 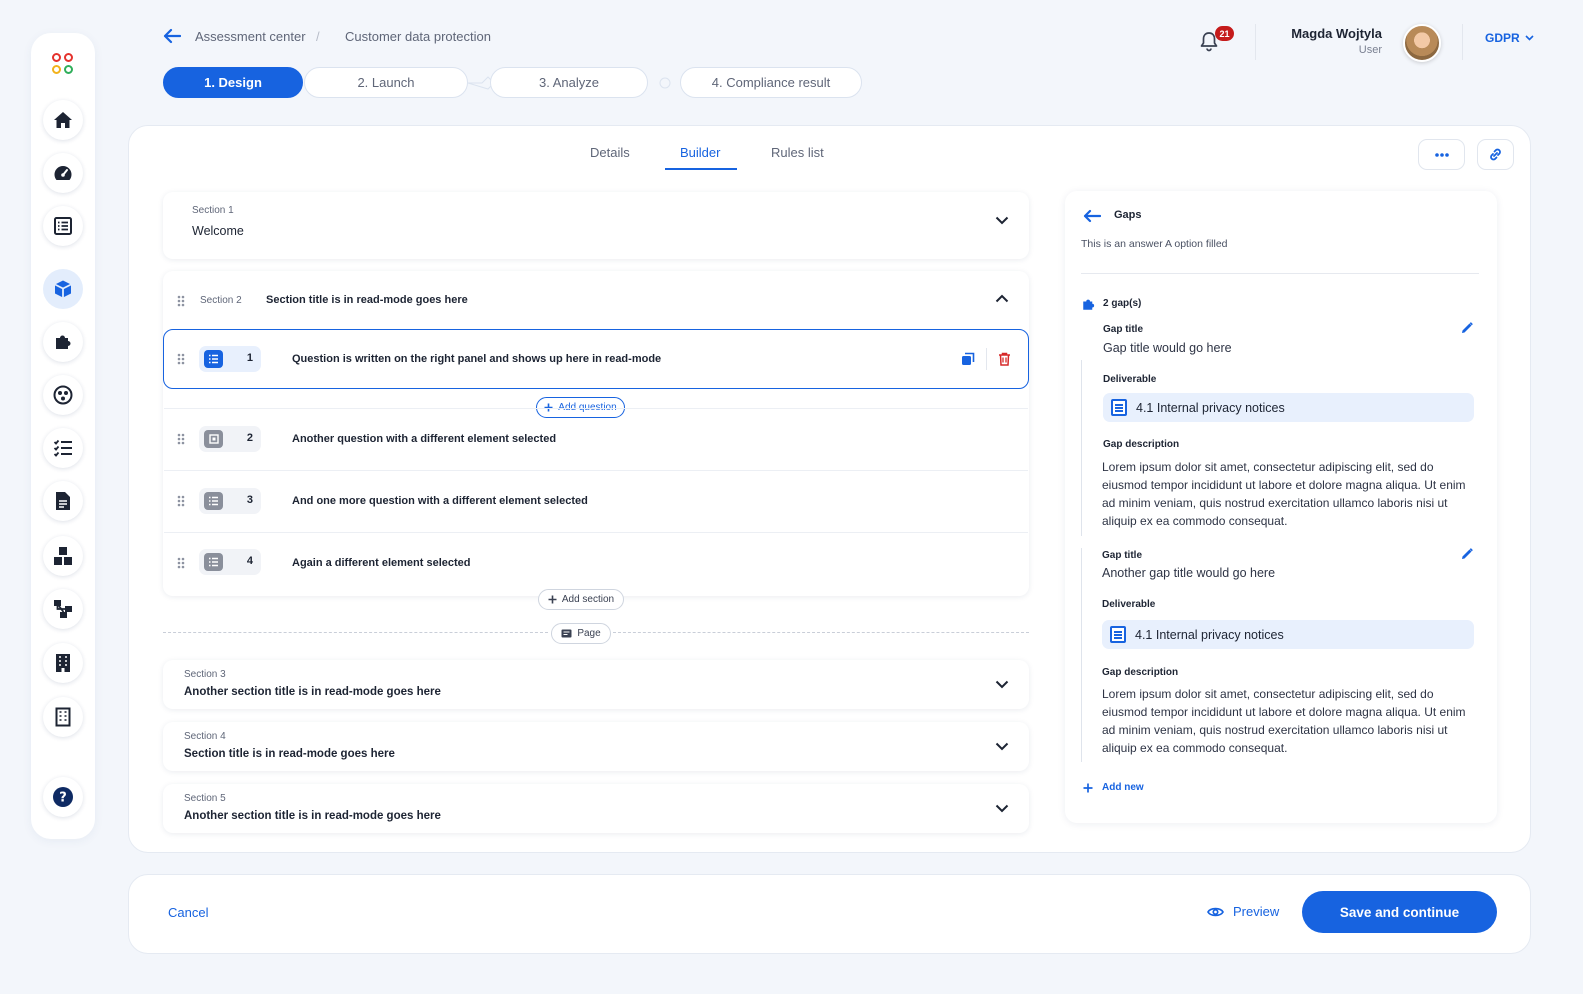 I want to click on add-section-label: Add section, so click(x=588, y=599).